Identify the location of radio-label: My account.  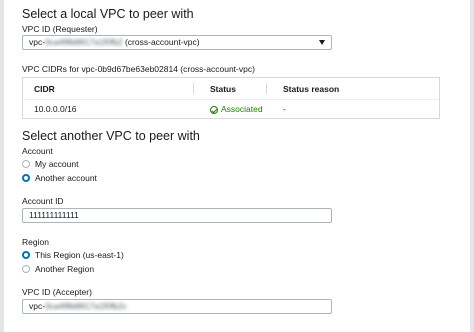
(57, 164).